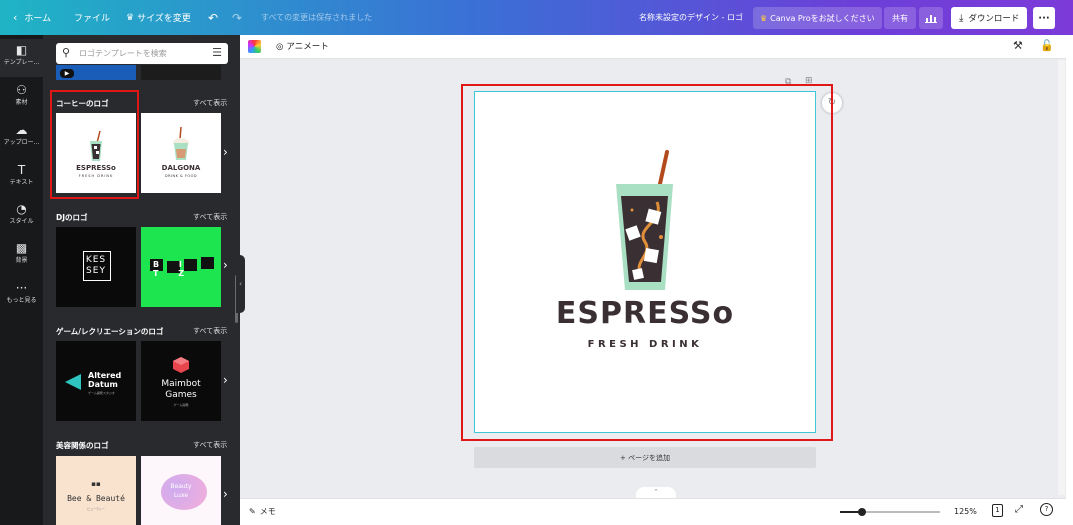 The image size is (1073, 525). I want to click on template-thumb-bitz: B I T Z, so click(181, 267).